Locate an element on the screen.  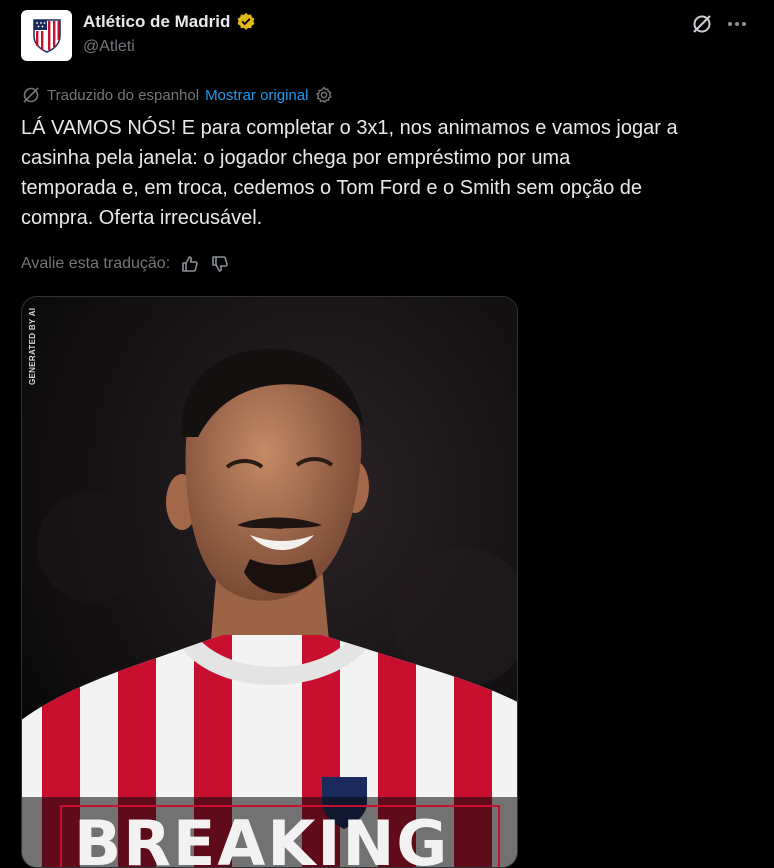
show-original-link: Mostrar original is located at coordinates (256, 95).